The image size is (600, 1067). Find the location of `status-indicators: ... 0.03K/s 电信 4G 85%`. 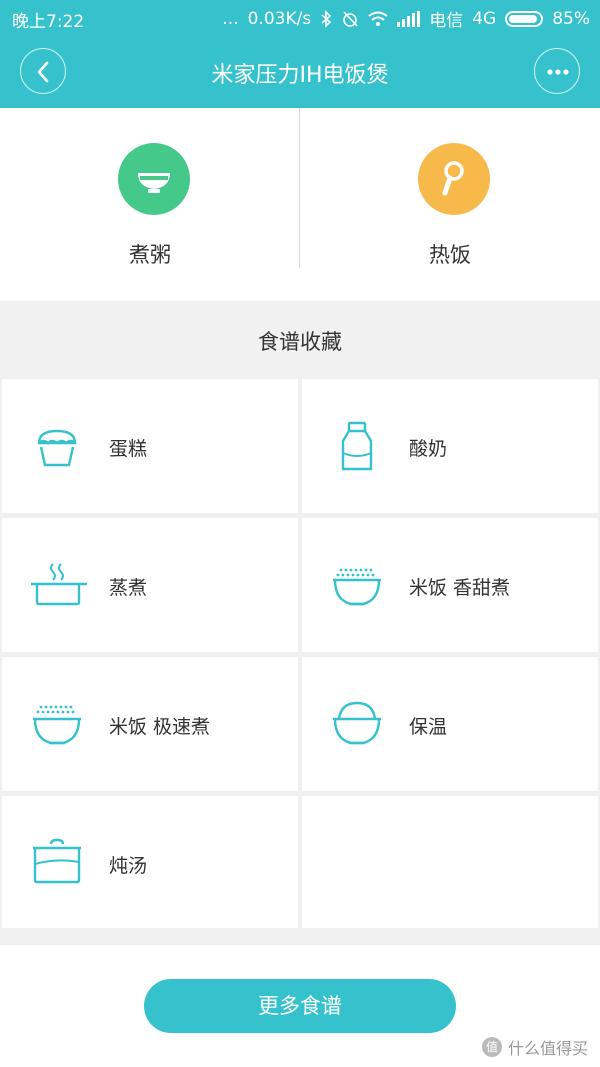

status-indicators: ... 0.03K/s 电信 4G 85% is located at coordinates (406, 19).